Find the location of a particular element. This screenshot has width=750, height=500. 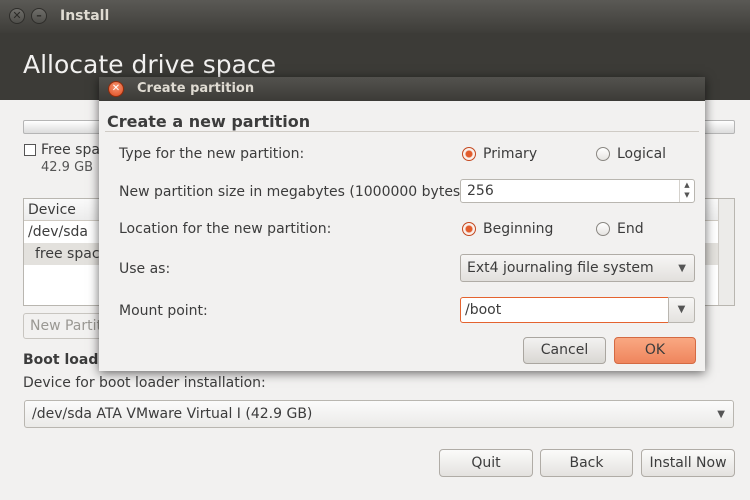

free-space-checkbox is located at coordinates (30, 150).